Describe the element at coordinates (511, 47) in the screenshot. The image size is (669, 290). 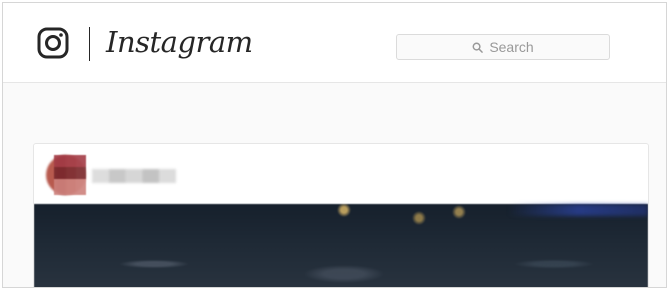
I see `search-placeholder: Search` at that location.